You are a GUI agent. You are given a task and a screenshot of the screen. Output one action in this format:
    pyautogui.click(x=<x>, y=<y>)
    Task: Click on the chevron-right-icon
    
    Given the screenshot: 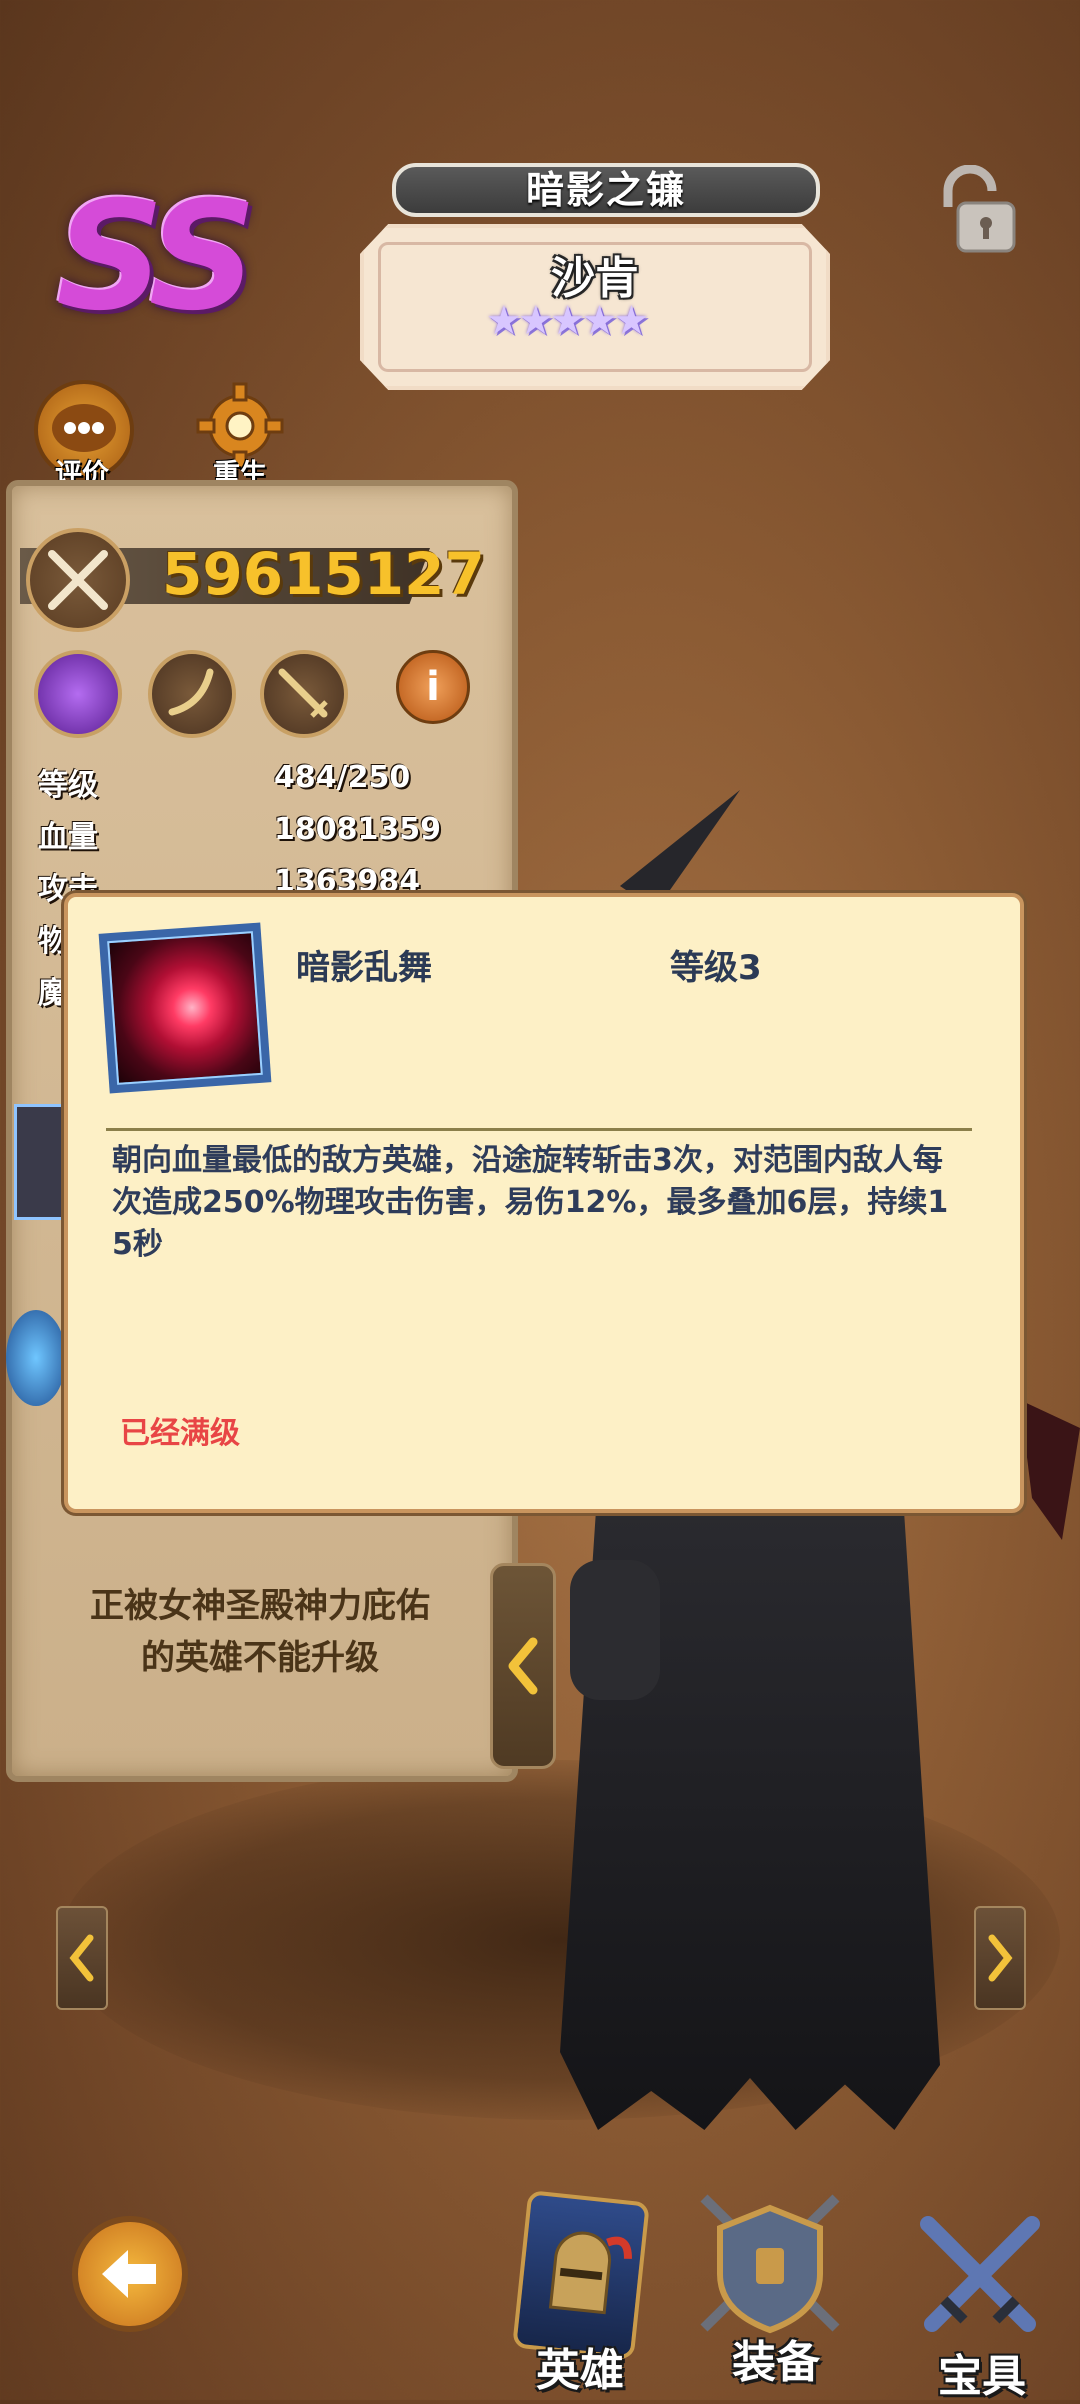 What is the action you would take?
    pyautogui.click(x=1000, y=1958)
    